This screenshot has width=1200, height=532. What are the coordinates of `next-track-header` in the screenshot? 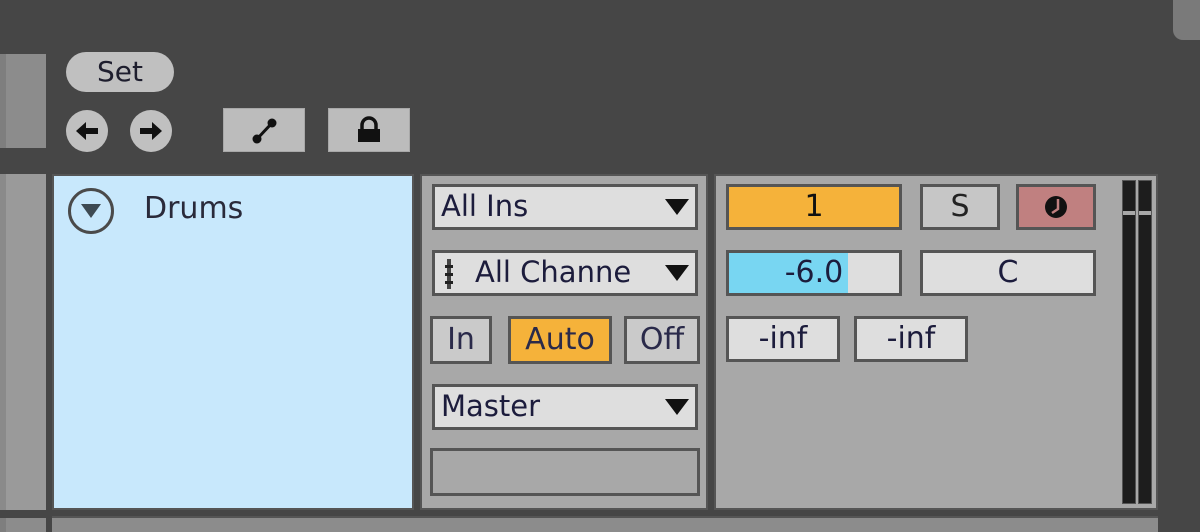 It's located at (605, 524).